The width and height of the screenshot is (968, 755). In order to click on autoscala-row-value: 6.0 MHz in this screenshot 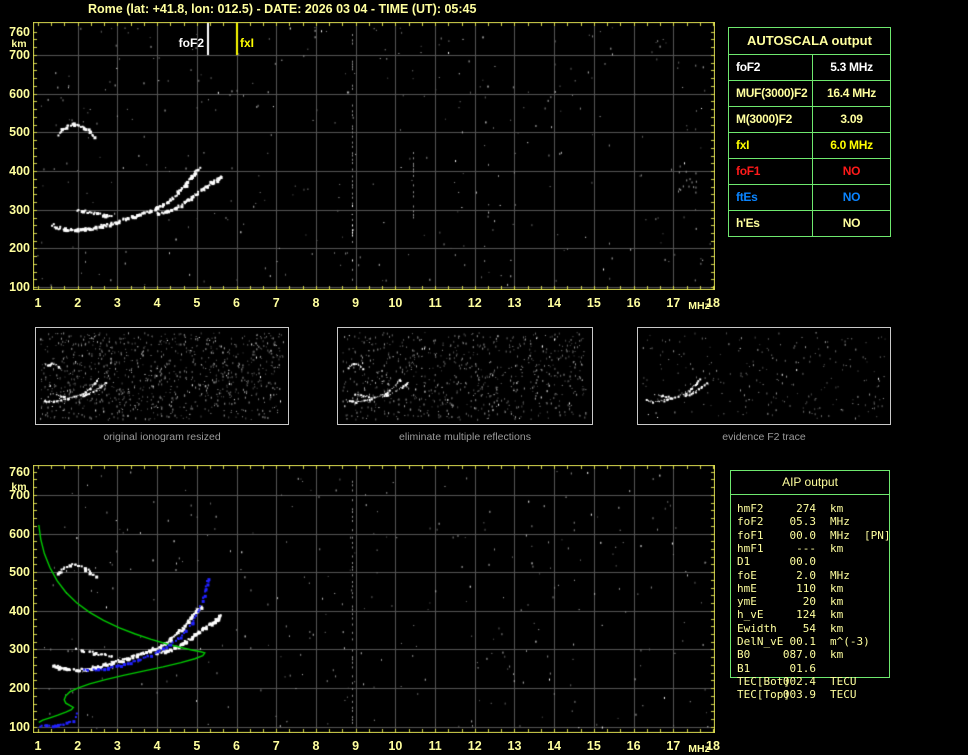, I will do `click(851, 145)`.